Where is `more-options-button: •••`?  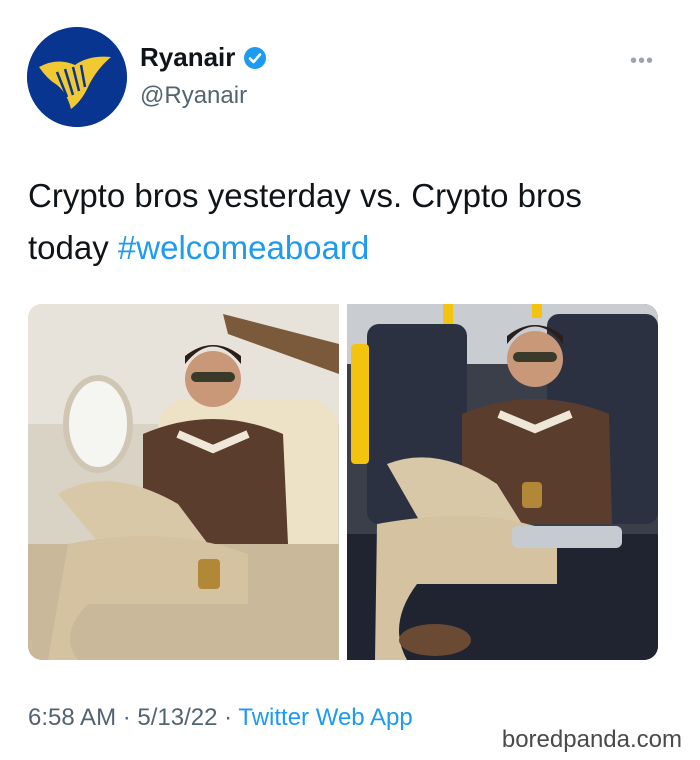
more-options-button: ••• is located at coordinates (642, 61).